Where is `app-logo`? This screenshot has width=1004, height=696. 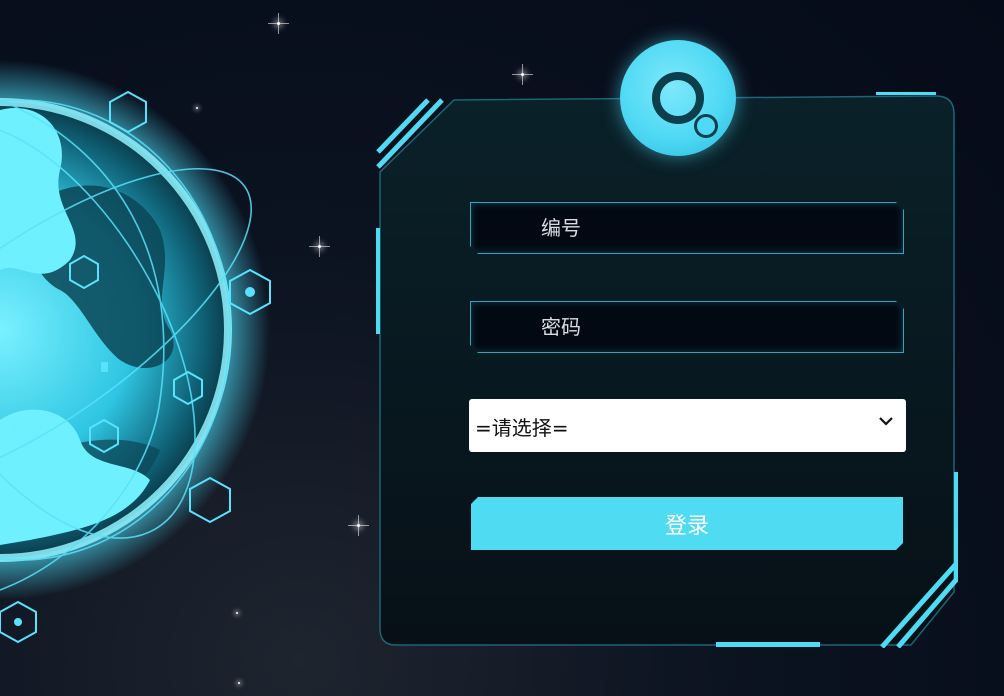
app-logo is located at coordinates (678, 98).